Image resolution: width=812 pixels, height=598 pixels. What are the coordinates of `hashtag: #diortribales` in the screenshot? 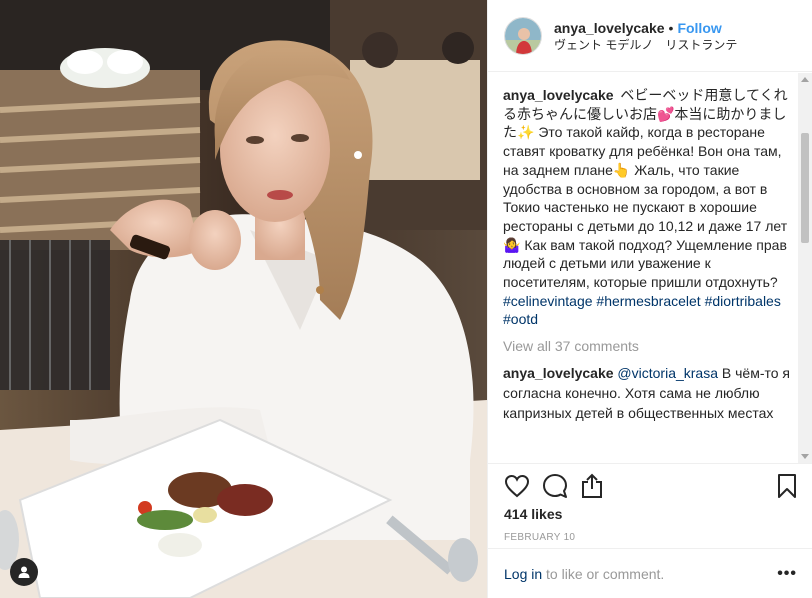 It's located at (743, 301).